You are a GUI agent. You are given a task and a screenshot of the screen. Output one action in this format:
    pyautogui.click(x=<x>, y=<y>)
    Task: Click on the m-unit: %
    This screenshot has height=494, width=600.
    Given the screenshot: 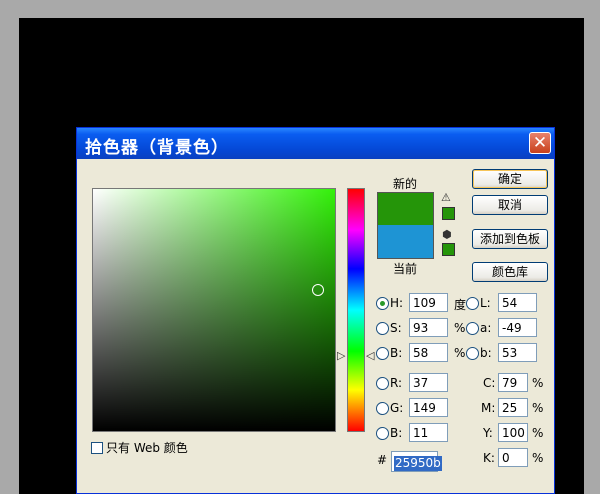 What is the action you would take?
    pyautogui.click(x=538, y=408)
    